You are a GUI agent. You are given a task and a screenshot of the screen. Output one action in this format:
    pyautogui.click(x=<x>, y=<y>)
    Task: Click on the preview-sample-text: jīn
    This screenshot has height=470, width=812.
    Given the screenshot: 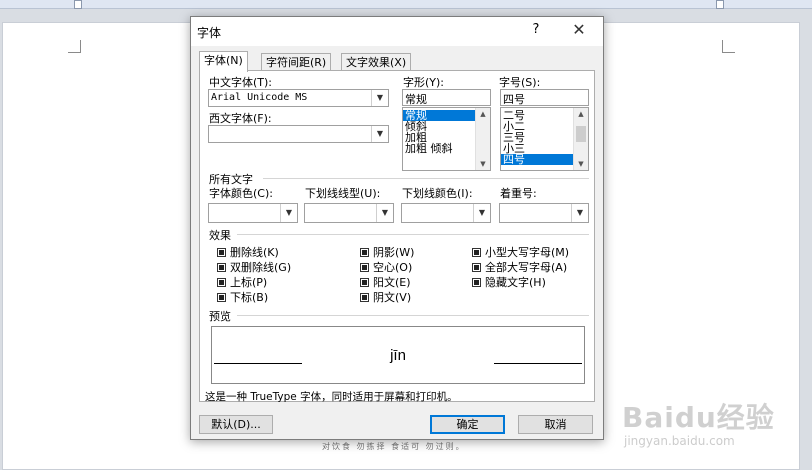 What is the action you would take?
    pyautogui.click(x=398, y=355)
    